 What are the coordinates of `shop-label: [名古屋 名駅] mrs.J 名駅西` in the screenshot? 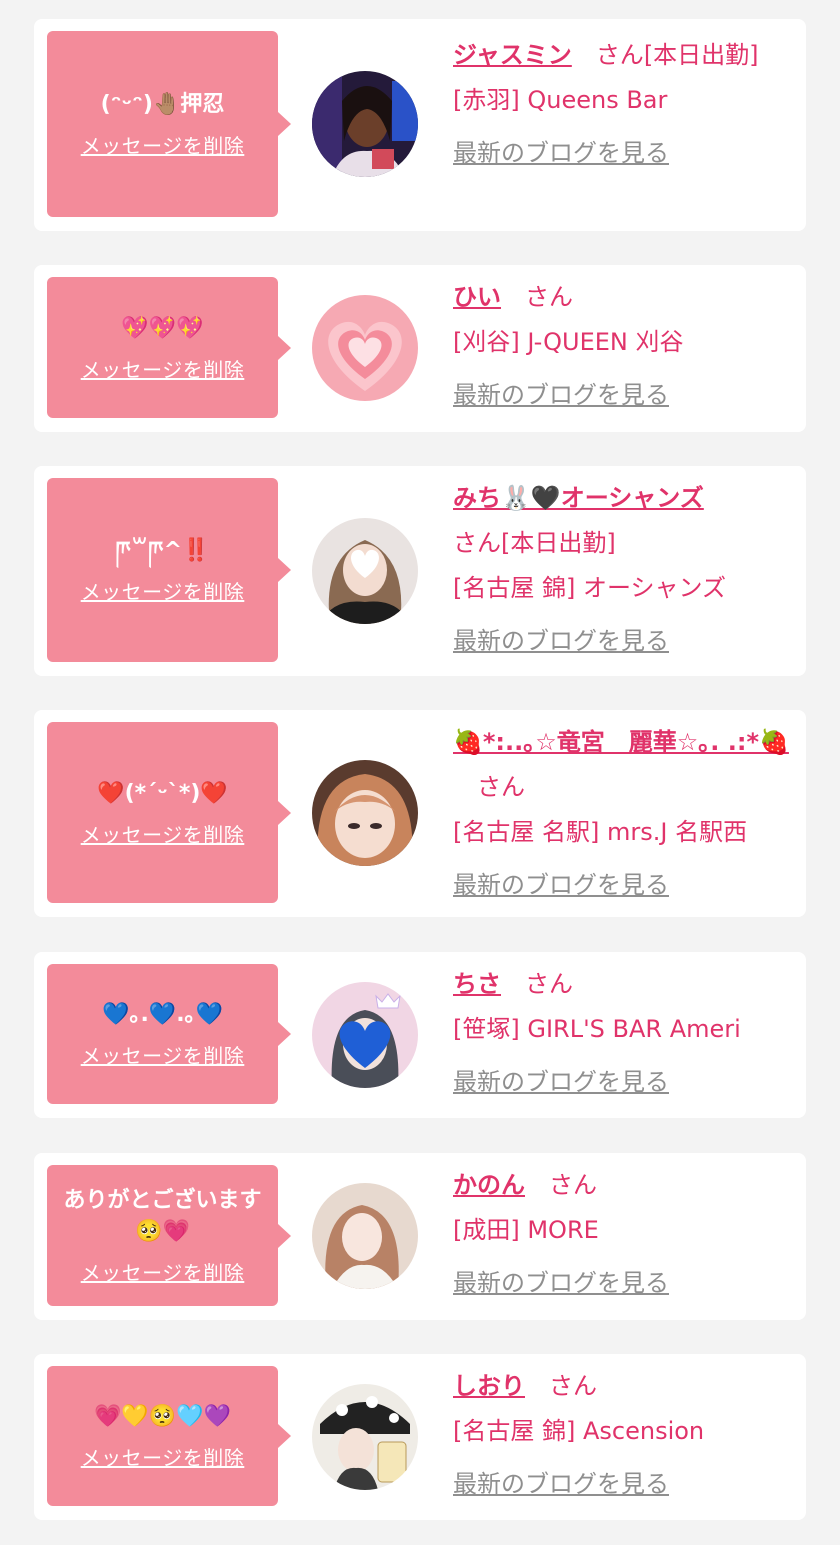 It's located at (600, 832).